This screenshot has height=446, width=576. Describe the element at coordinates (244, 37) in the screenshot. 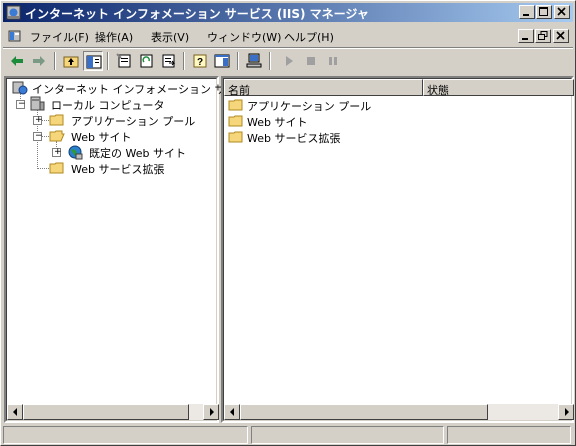

I see `menu-window: ウィンドウ(W)` at that location.